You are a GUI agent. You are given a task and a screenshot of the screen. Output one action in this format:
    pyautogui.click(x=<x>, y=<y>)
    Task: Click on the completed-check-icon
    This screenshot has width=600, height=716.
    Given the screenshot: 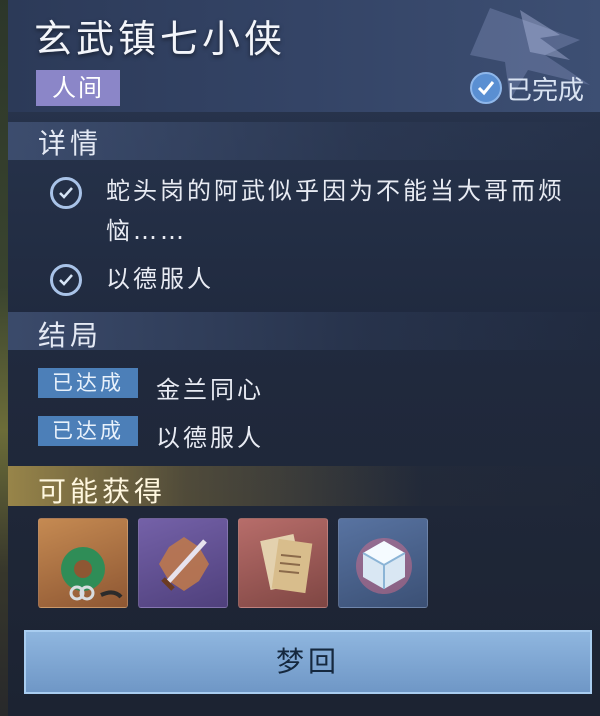 What is the action you would take?
    pyautogui.click(x=485, y=88)
    